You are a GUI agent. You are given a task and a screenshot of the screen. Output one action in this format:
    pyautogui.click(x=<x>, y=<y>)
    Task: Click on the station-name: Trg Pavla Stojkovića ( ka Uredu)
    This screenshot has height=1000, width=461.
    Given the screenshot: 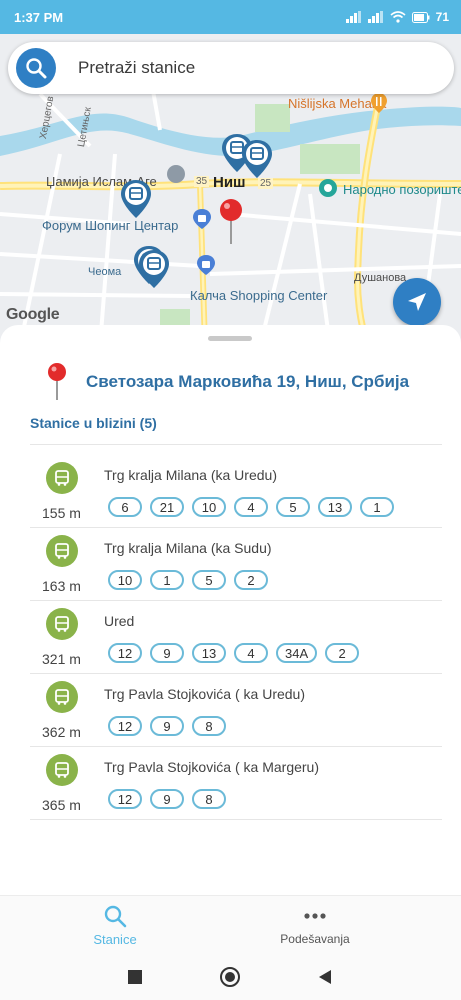 What is the action you would take?
    pyautogui.click(x=204, y=694)
    